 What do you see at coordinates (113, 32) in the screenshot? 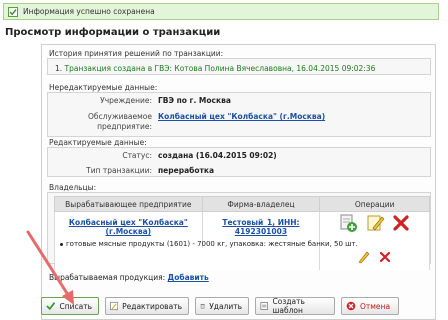
I see `page-title: Просмотр информации о транзакции` at bounding box center [113, 32].